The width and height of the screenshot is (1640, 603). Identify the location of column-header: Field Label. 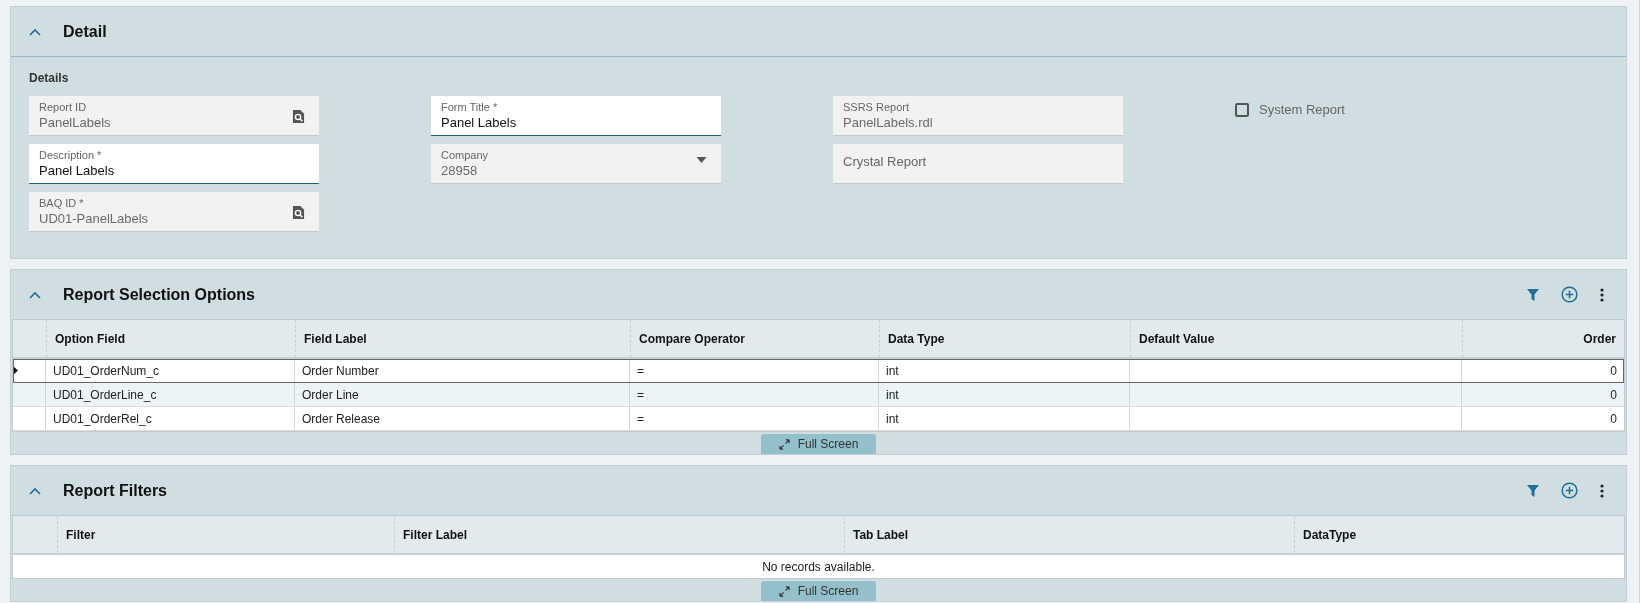
(462, 338).